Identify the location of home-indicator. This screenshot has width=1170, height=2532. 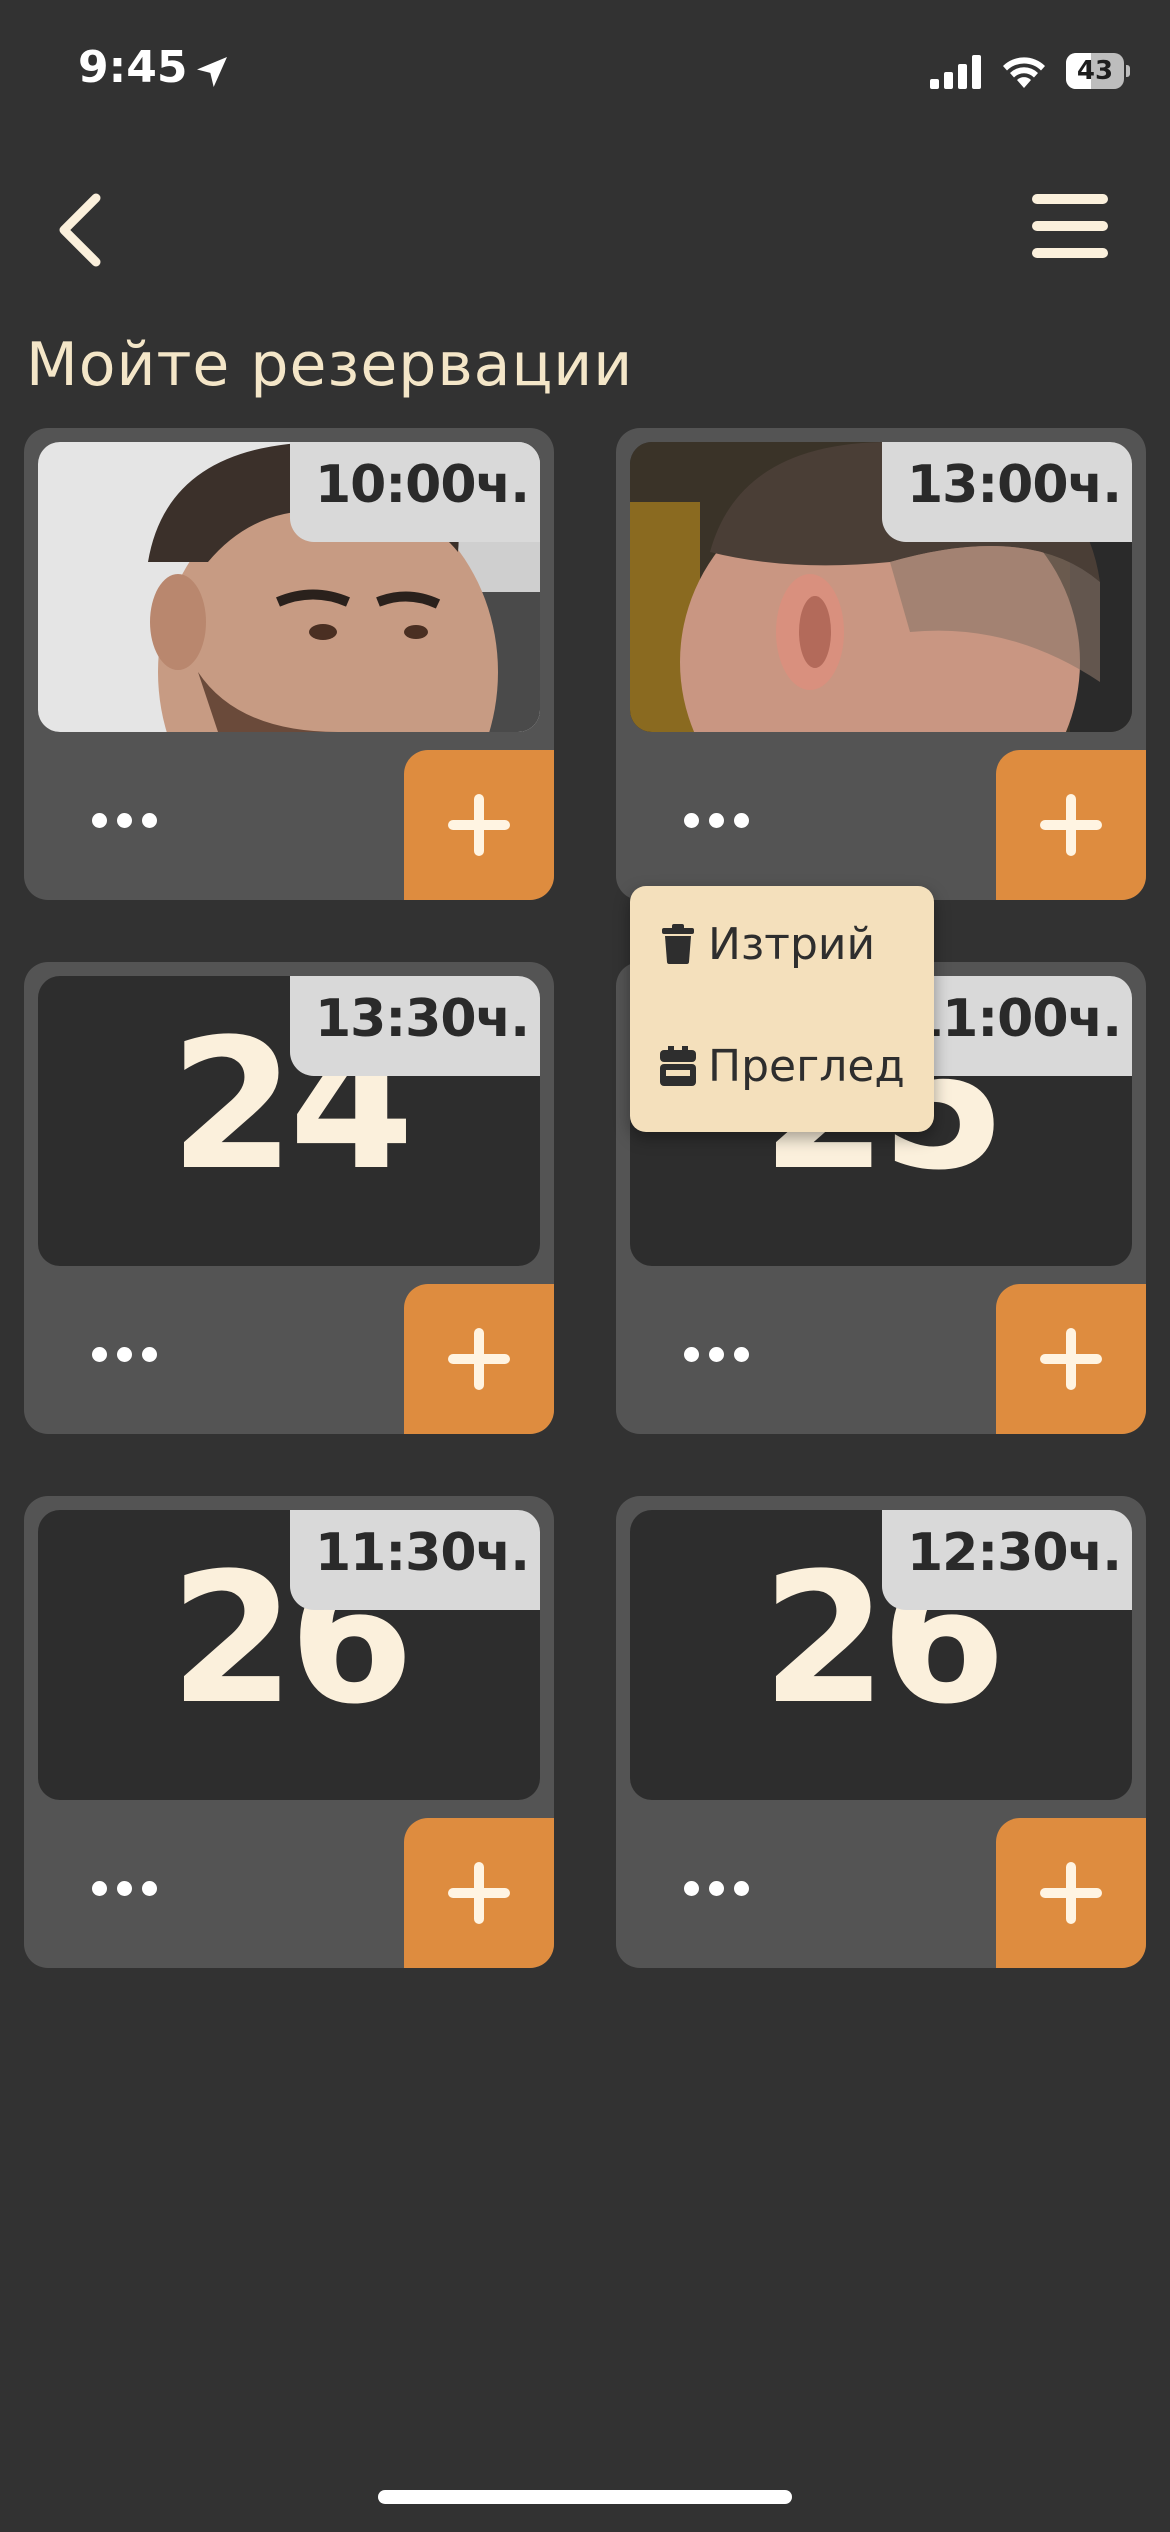
(585, 2497).